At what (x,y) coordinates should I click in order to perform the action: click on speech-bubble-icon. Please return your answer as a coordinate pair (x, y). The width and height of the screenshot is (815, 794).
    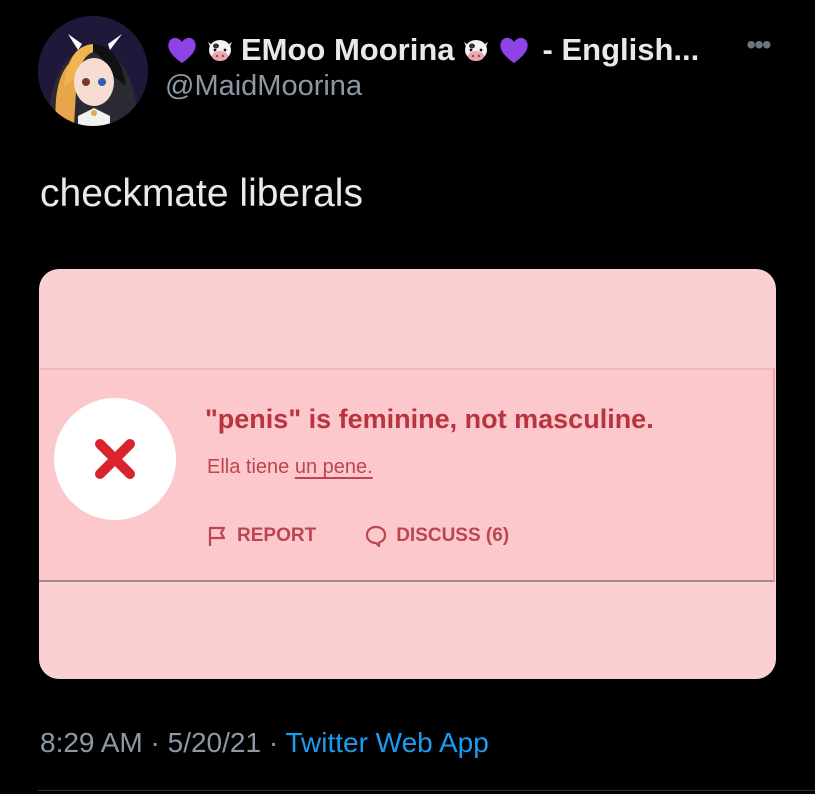
    Looking at the image, I should click on (376, 536).